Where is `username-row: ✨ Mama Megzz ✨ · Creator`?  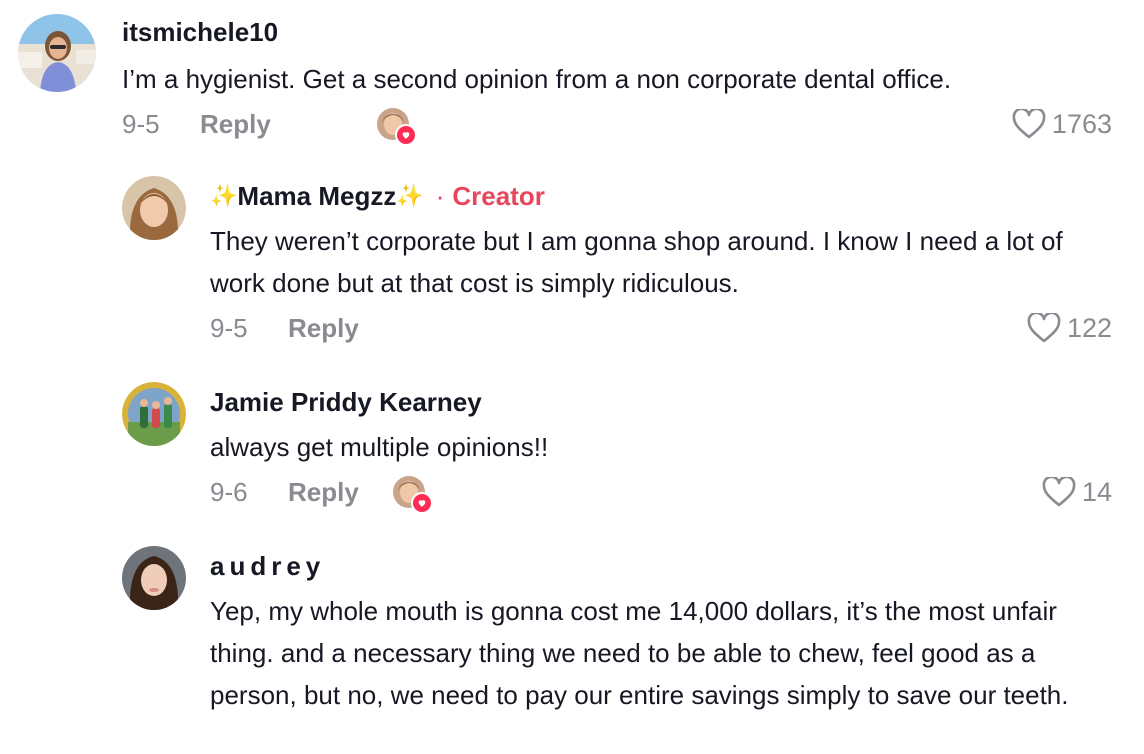
username-row: ✨ Mama Megzz ✨ · Creator is located at coordinates (661, 196).